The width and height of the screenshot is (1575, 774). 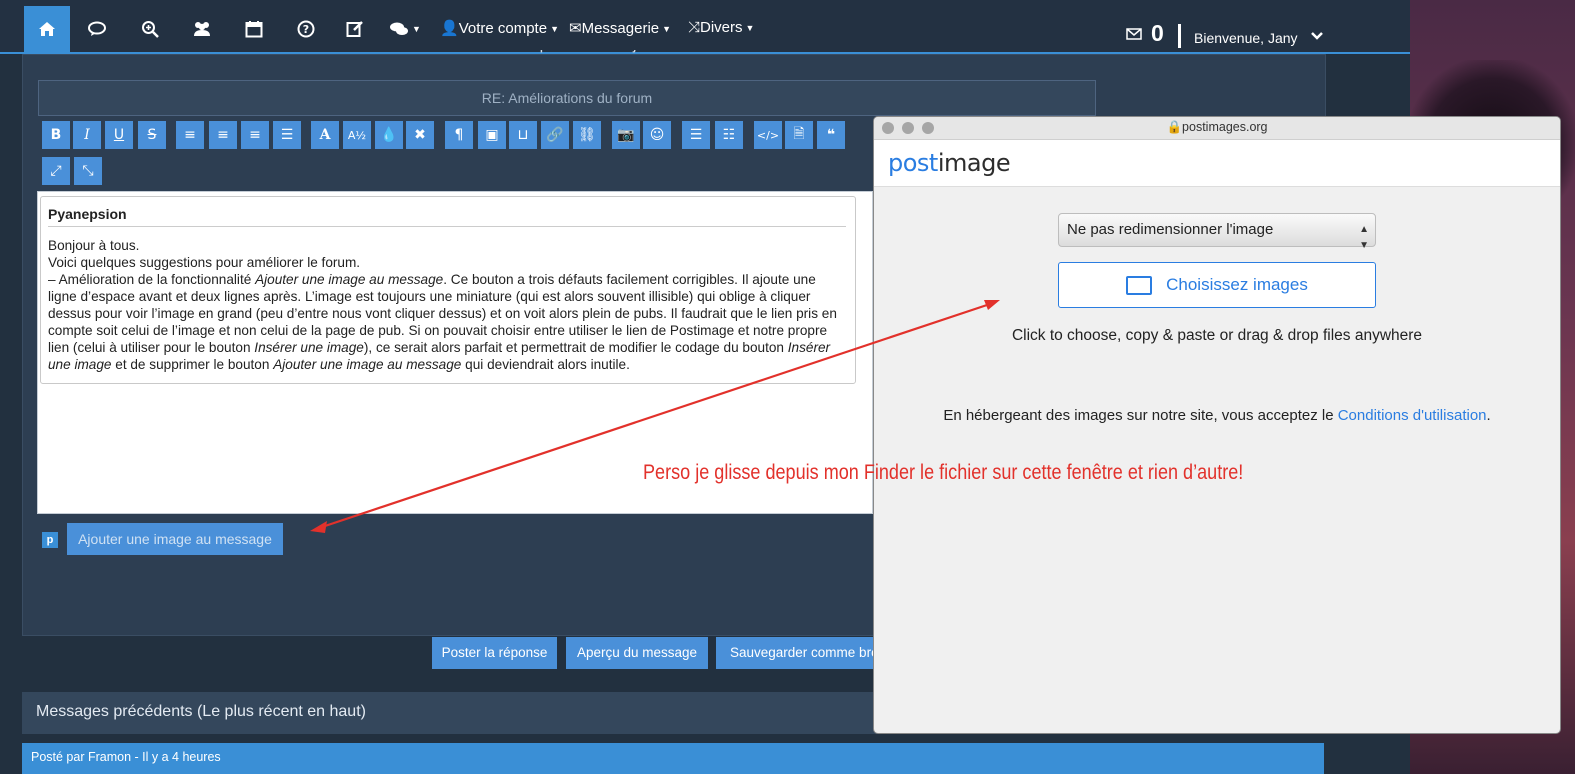 I want to click on mail-icon, so click(x=1134, y=35).